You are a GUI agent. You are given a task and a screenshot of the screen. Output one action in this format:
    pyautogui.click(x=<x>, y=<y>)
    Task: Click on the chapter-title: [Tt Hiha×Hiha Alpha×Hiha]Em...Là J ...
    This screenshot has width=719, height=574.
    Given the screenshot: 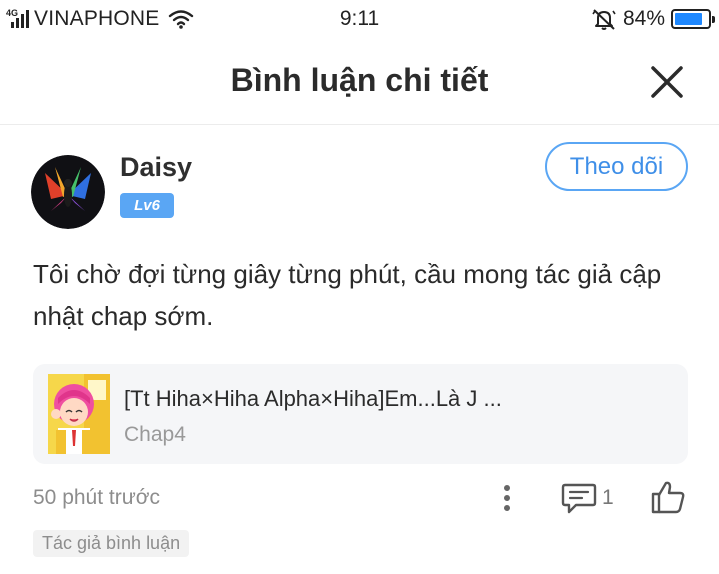 What is the action you would take?
    pyautogui.click(x=313, y=398)
    